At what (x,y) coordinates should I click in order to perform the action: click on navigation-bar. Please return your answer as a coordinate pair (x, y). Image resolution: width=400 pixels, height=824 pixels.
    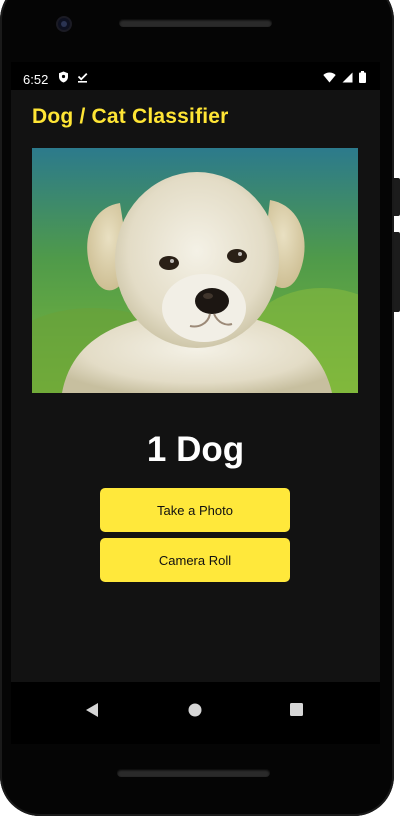
    Looking at the image, I should click on (195, 713).